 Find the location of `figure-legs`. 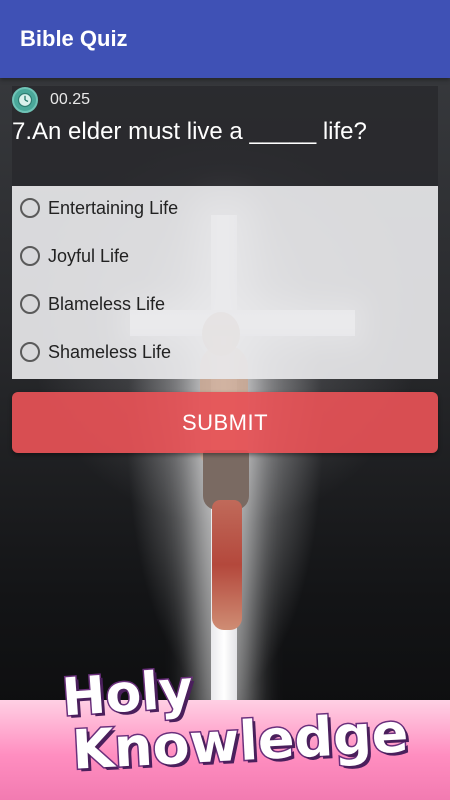

figure-legs is located at coordinates (227, 565).